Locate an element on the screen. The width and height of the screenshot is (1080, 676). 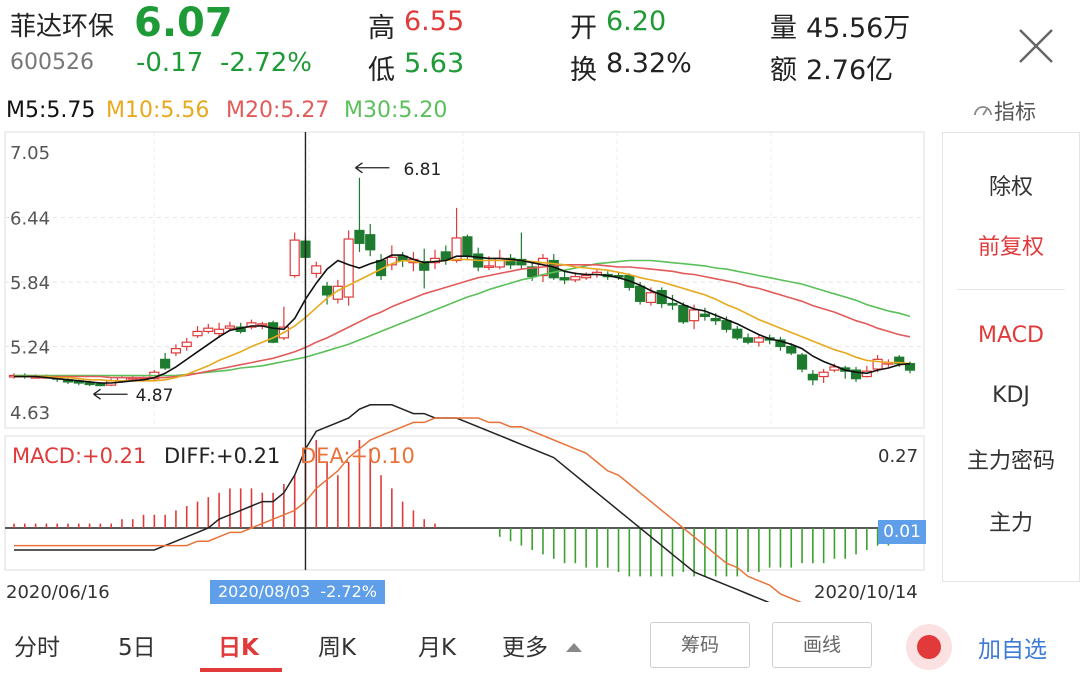
low-label: 低 is located at coordinates (381, 70).